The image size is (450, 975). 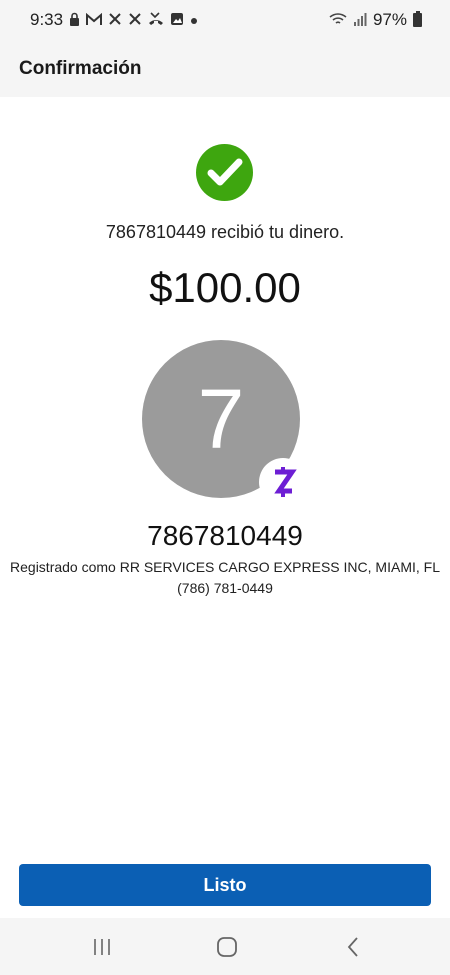 I want to click on app-header: Confirmación, so click(x=225, y=68).